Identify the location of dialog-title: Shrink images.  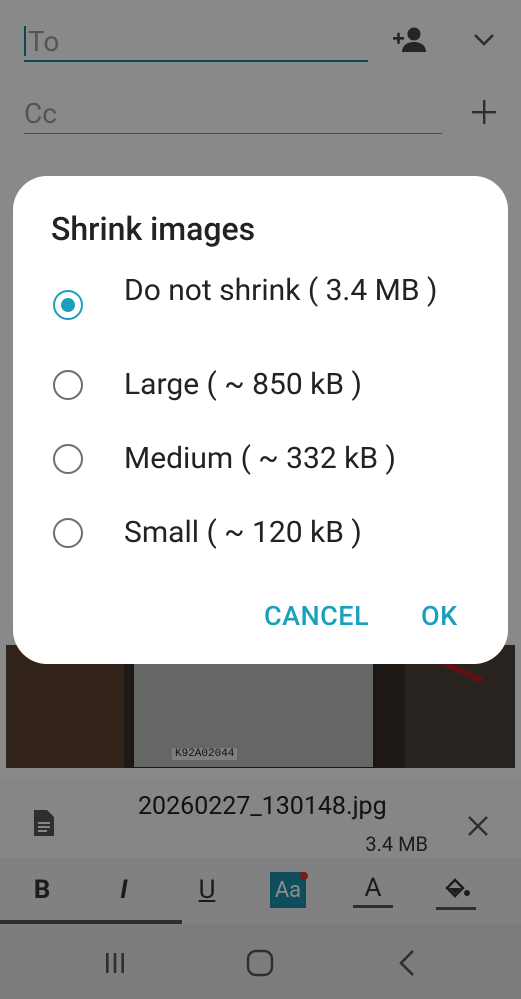
(153, 229).